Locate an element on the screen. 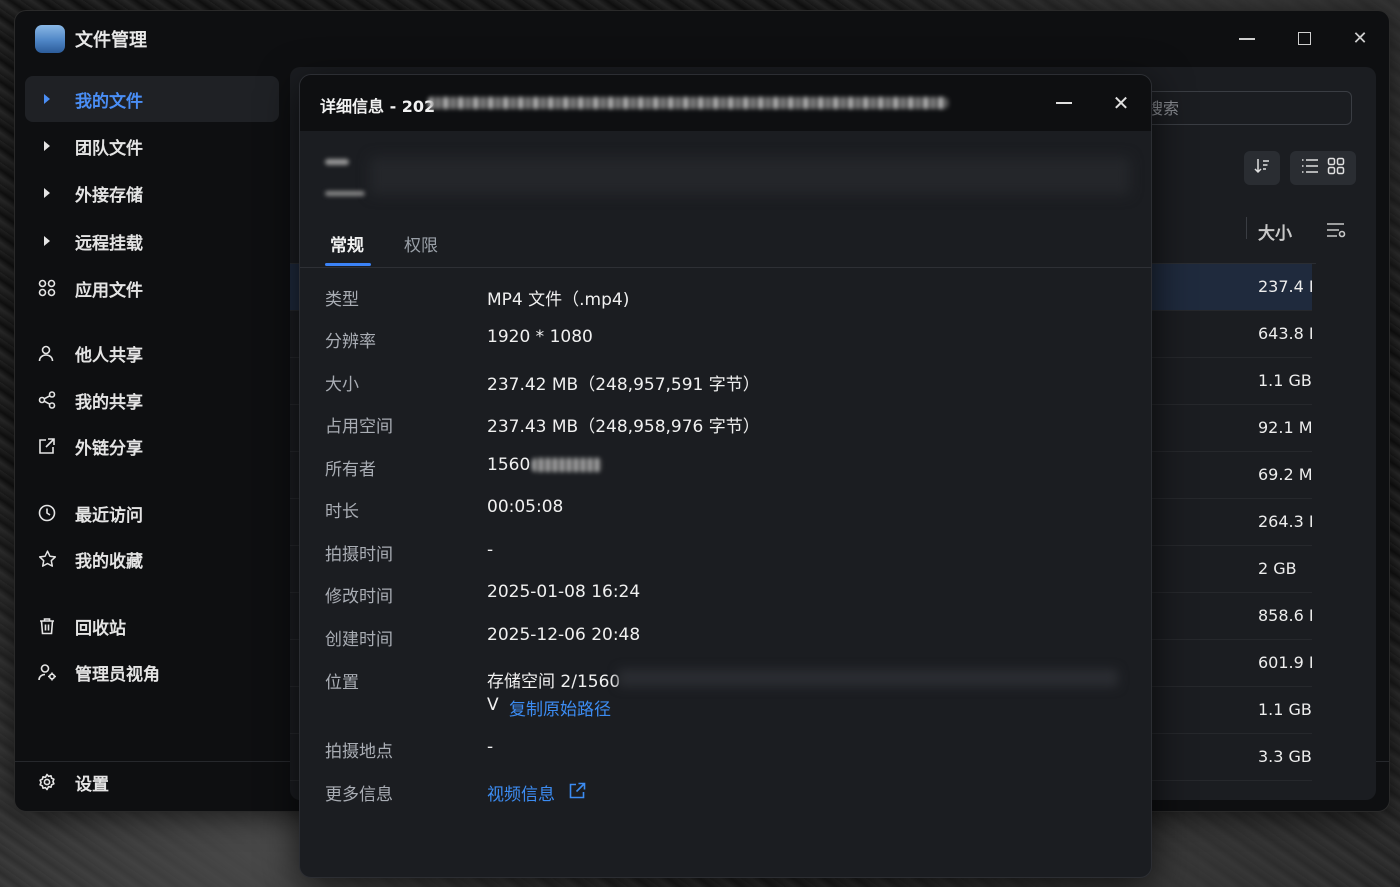  settings-label: 设置 is located at coordinates (92, 784).